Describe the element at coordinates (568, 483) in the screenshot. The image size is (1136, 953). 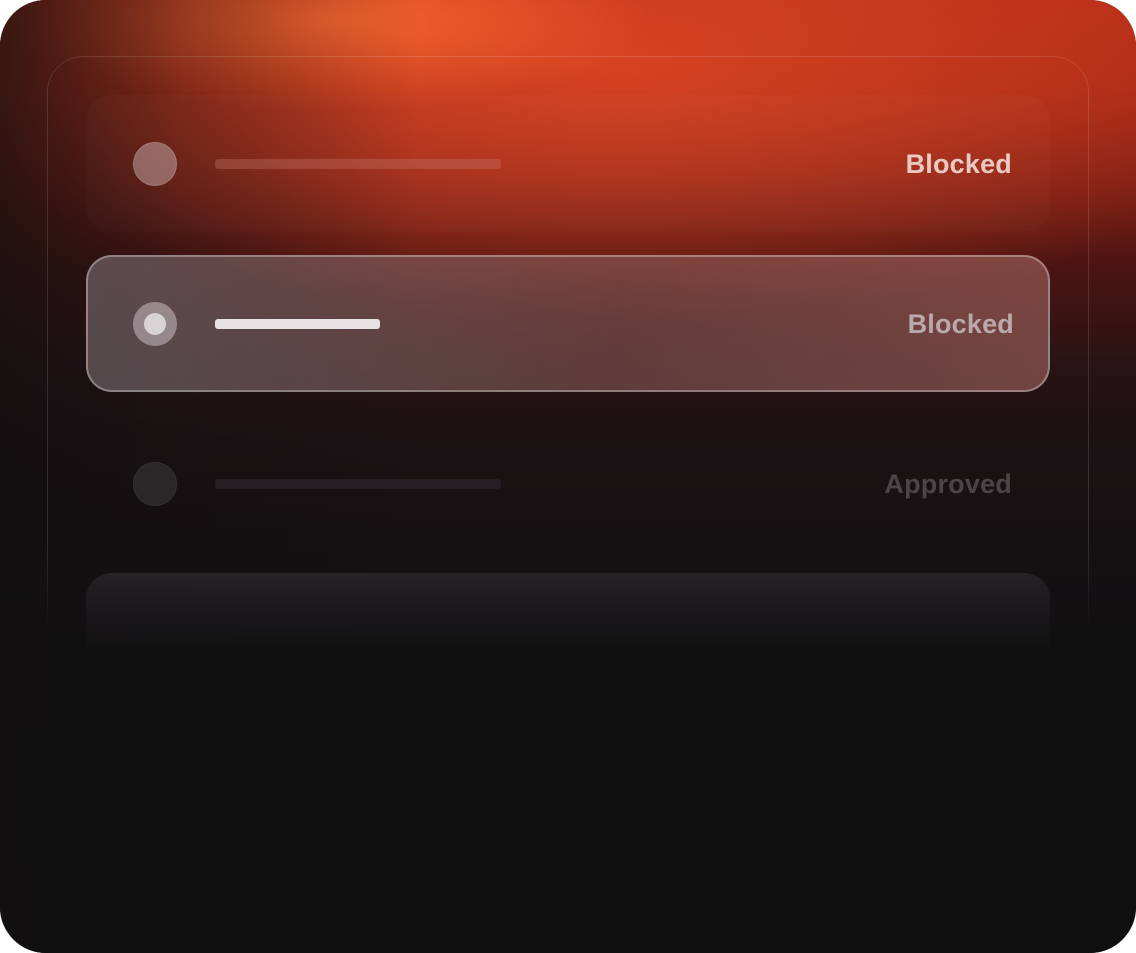
I see `list-item: Approved` at that location.